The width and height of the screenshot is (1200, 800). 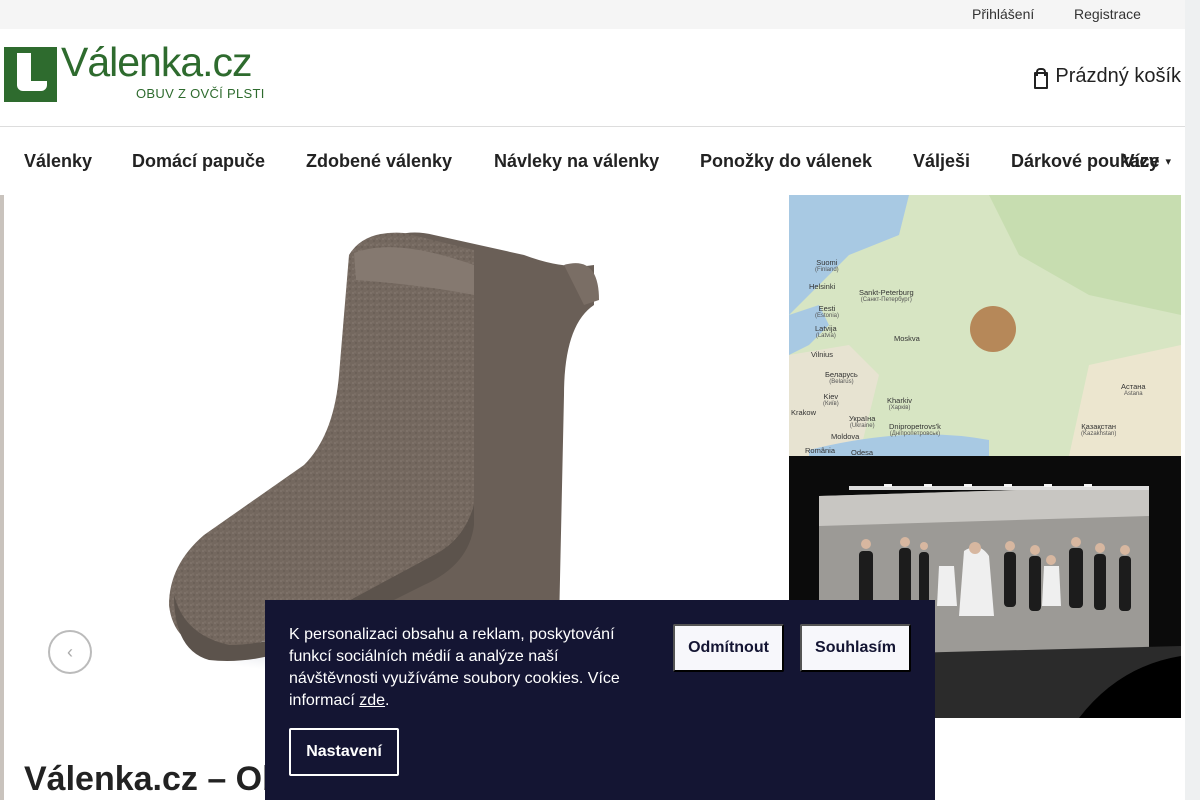 What do you see at coordinates (1141, 161) in the screenshot?
I see `nav-more-label: Více` at bounding box center [1141, 161].